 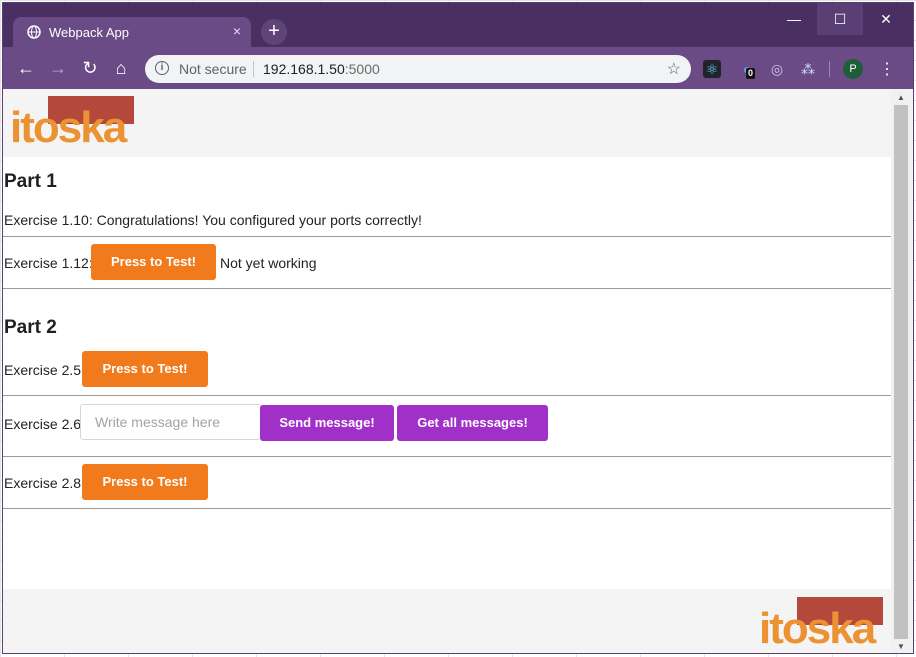 What do you see at coordinates (808, 69) in the screenshot?
I see `network-icon: ⁂` at bounding box center [808, 69].